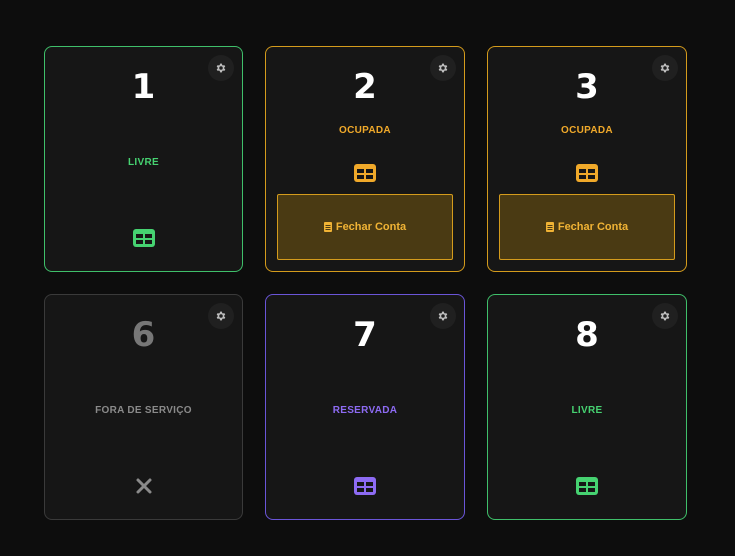 This screenshot has width=735, height=556. I want to click on table-number: 2, so click(365, 87).